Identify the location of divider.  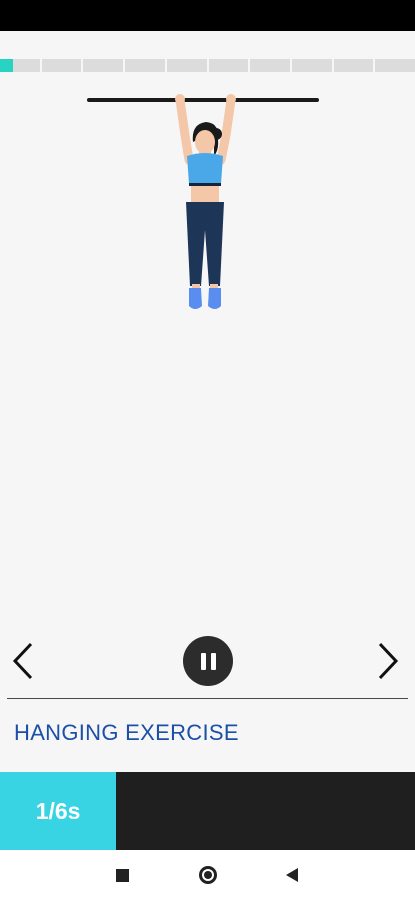
(207, 698).